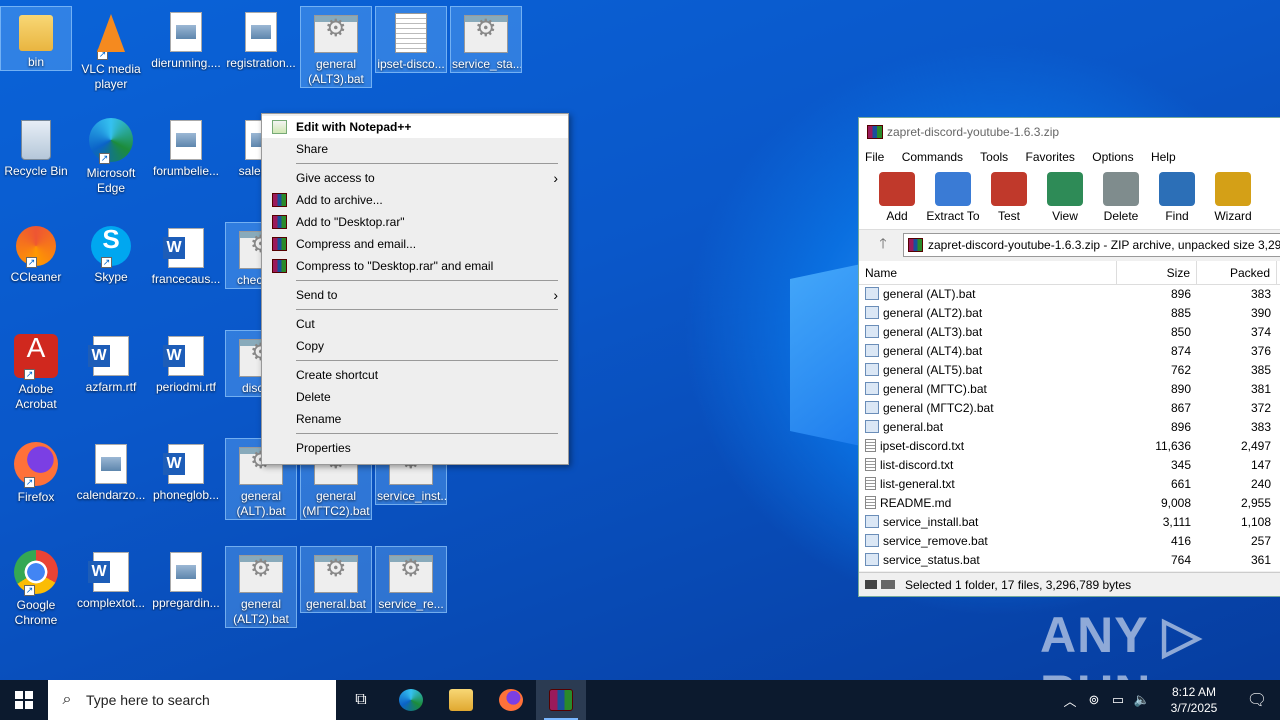  Describe the element at coordinates (511, 700) in the screenshot. I see `taskbar-firefox` at that location.